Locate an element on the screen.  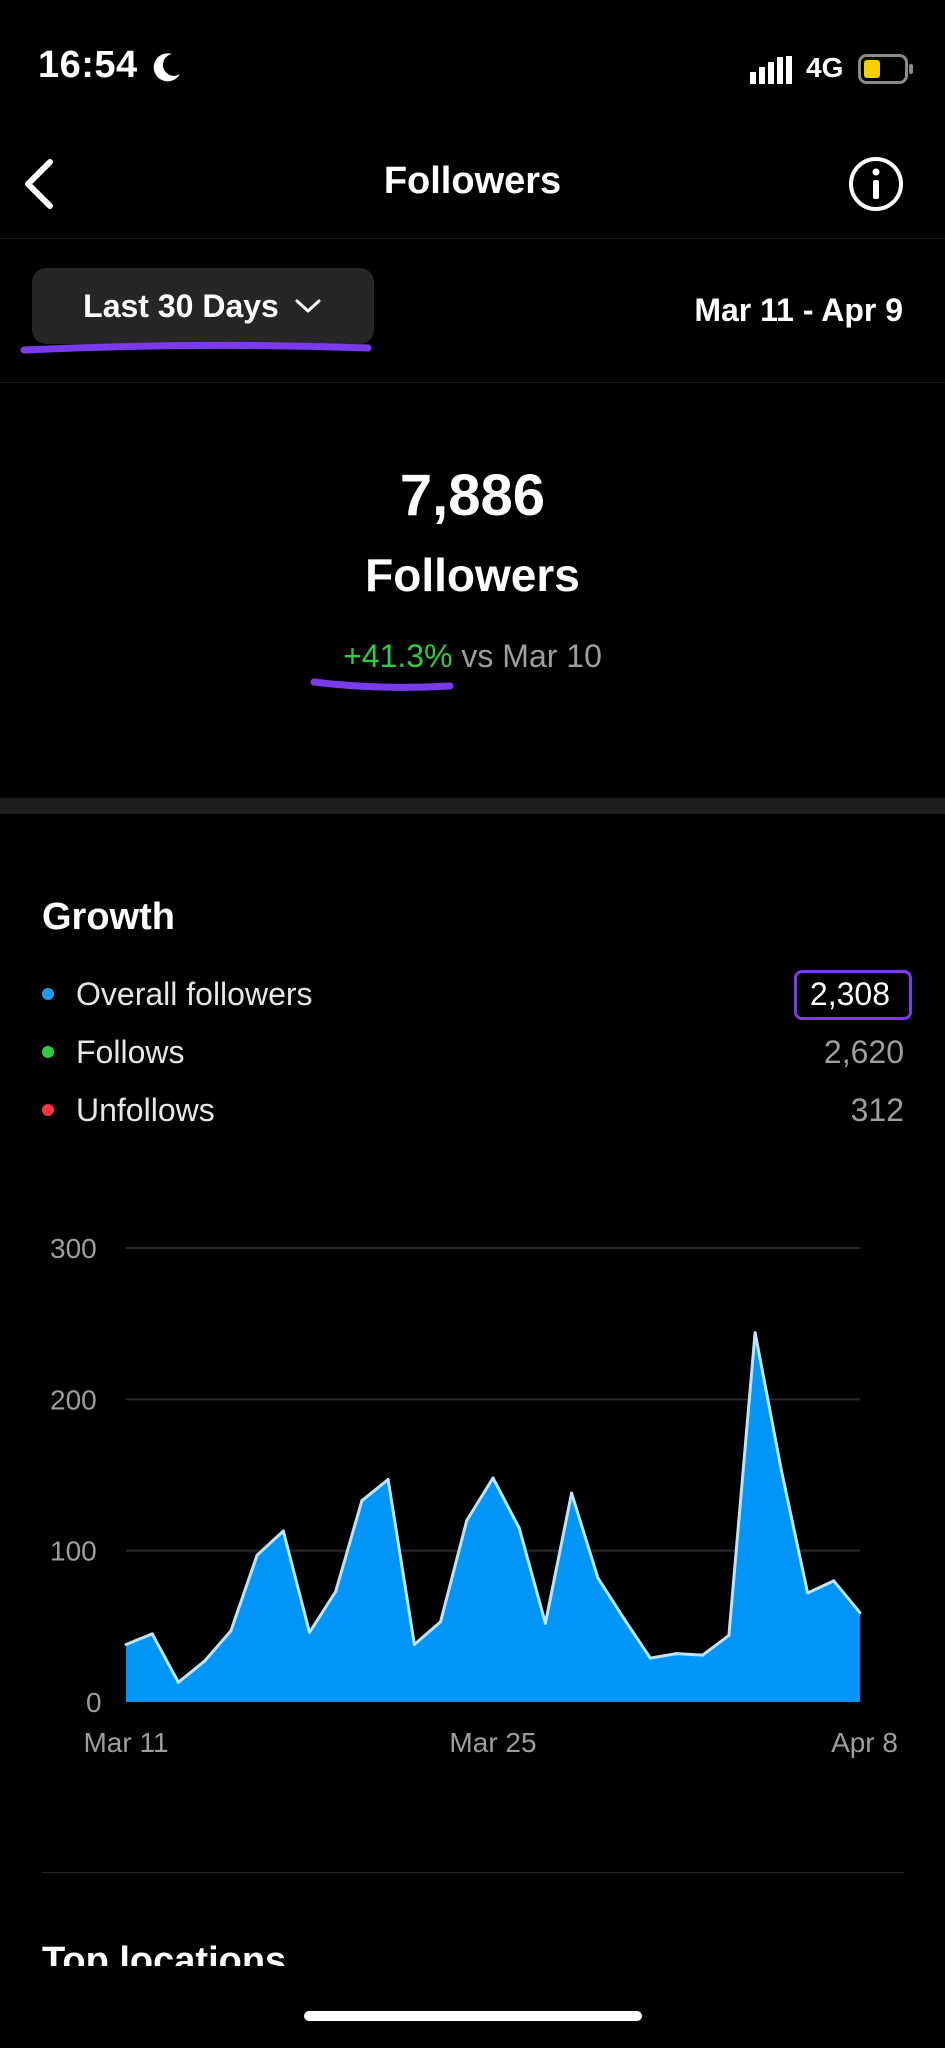
status-time: 16:54 is located at coordinates (88, 65).